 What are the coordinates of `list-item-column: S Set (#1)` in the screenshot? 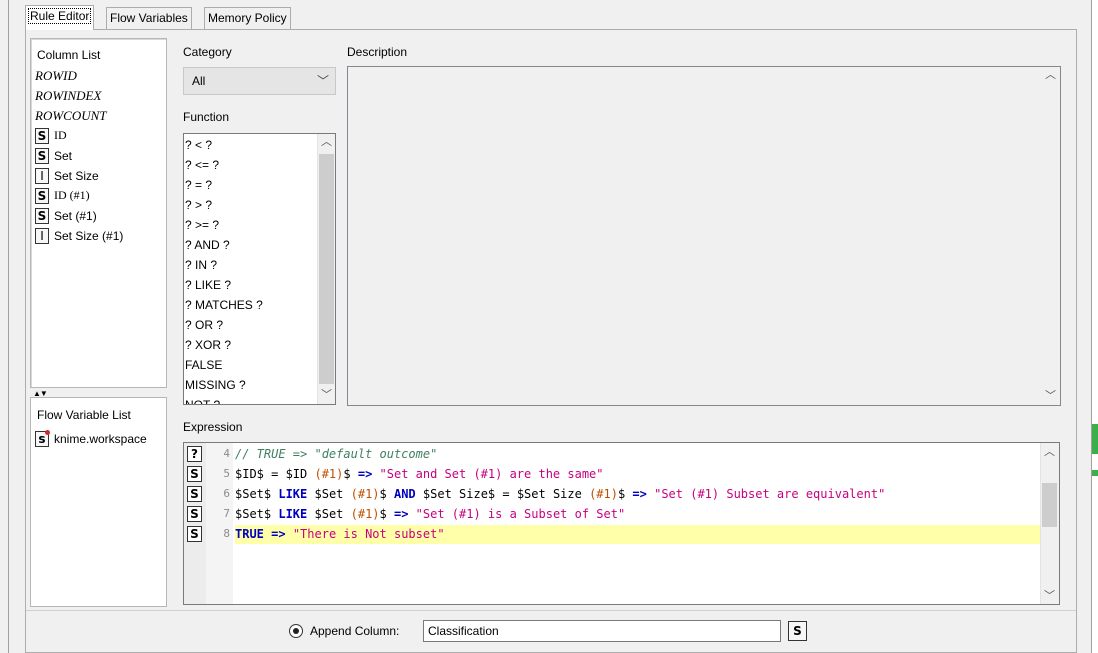 It's located at (66, 215).